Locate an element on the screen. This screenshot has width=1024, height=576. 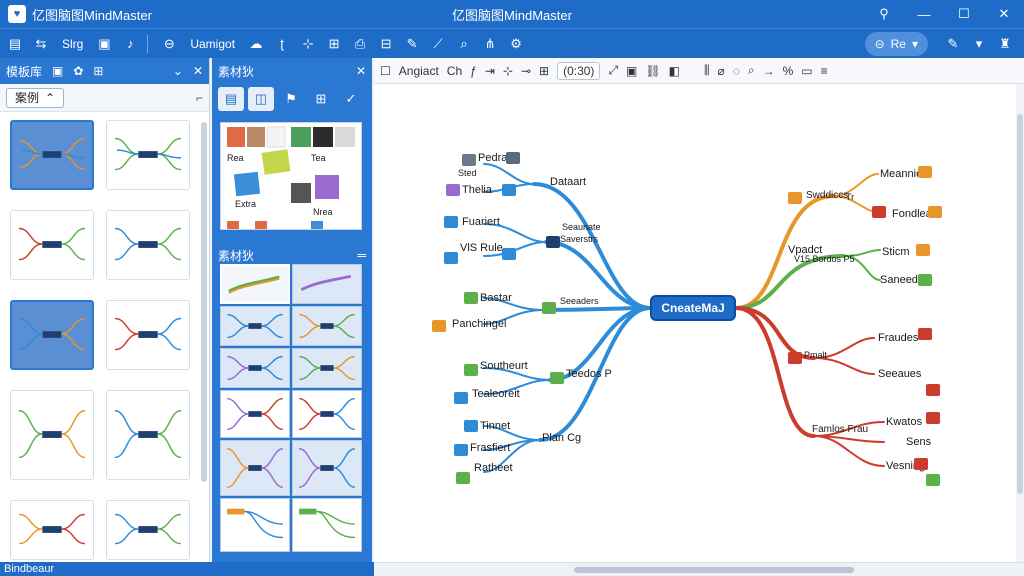
edit-icon: ✎ is located at coordinates (953, 44).